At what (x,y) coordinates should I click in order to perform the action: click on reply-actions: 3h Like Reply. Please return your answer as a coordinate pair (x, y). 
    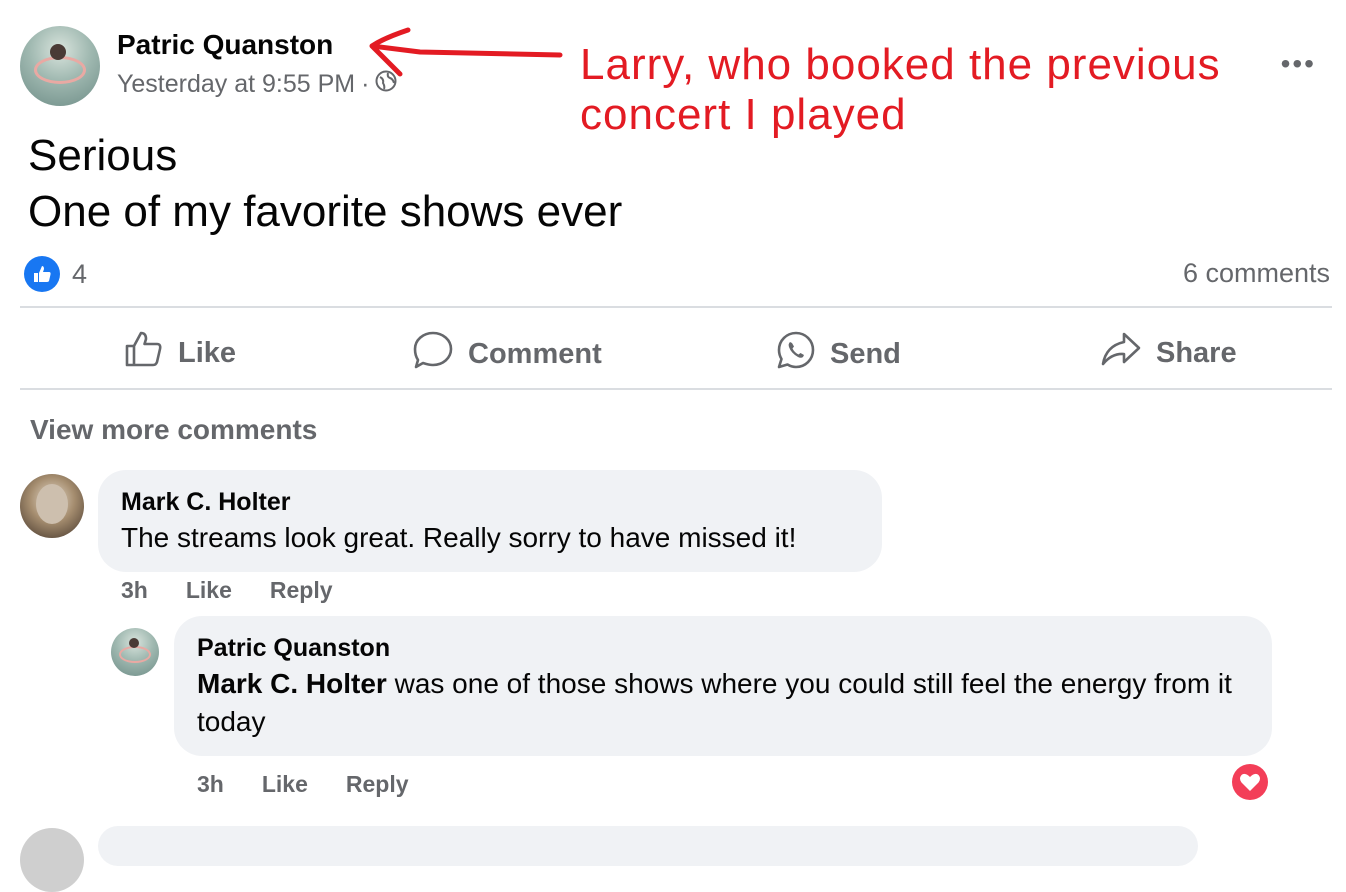
    Looking at the image, I should click on (303, 784).